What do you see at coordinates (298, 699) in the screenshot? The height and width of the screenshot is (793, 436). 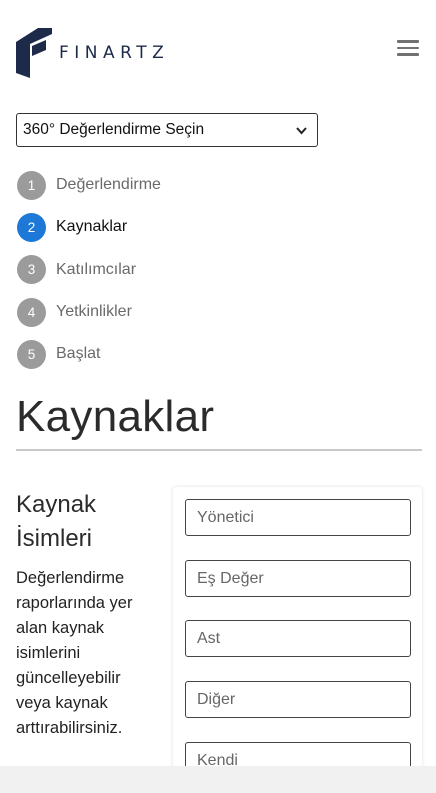 I see `source-name-input-other` at bounding box center [298, 699].